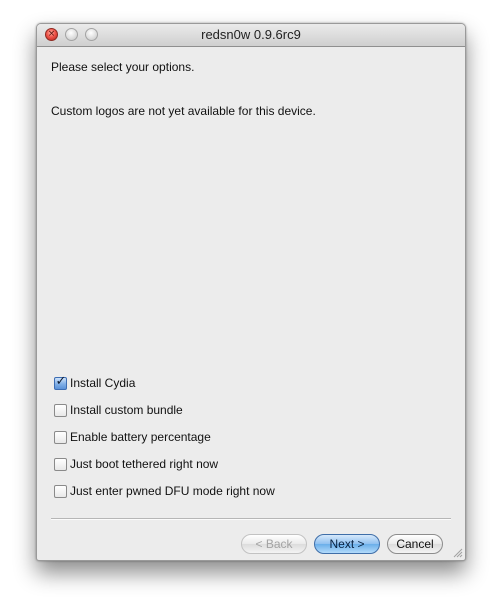 This screenshot has height=611, width=500. I want to click on enable-battery-percentage-checkbox: Enable battery percentage, so click(132, 437).